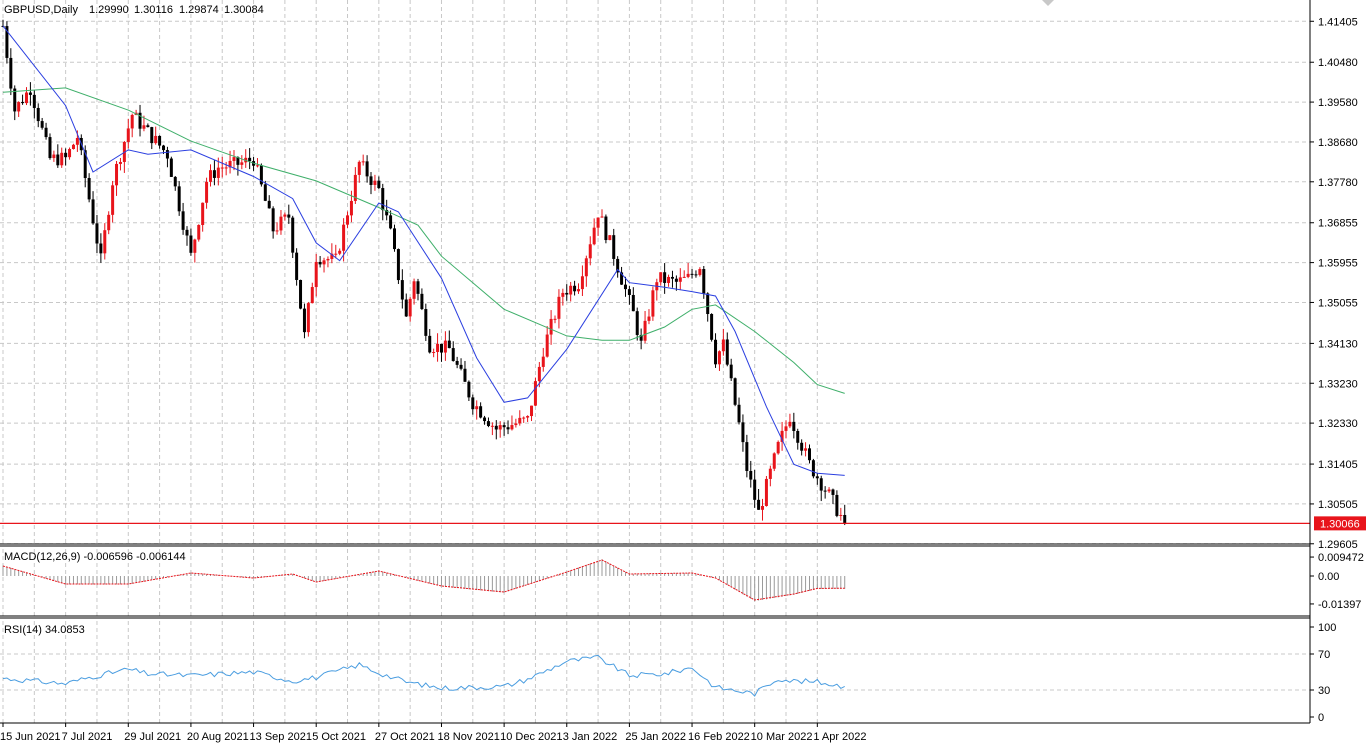 The image size is (1371, 749). What do you see at coordinates (339, 737) in the screenshot?
I see `time-tick-label-5: 5 Oct 2021` at bounding box center [339, 737].